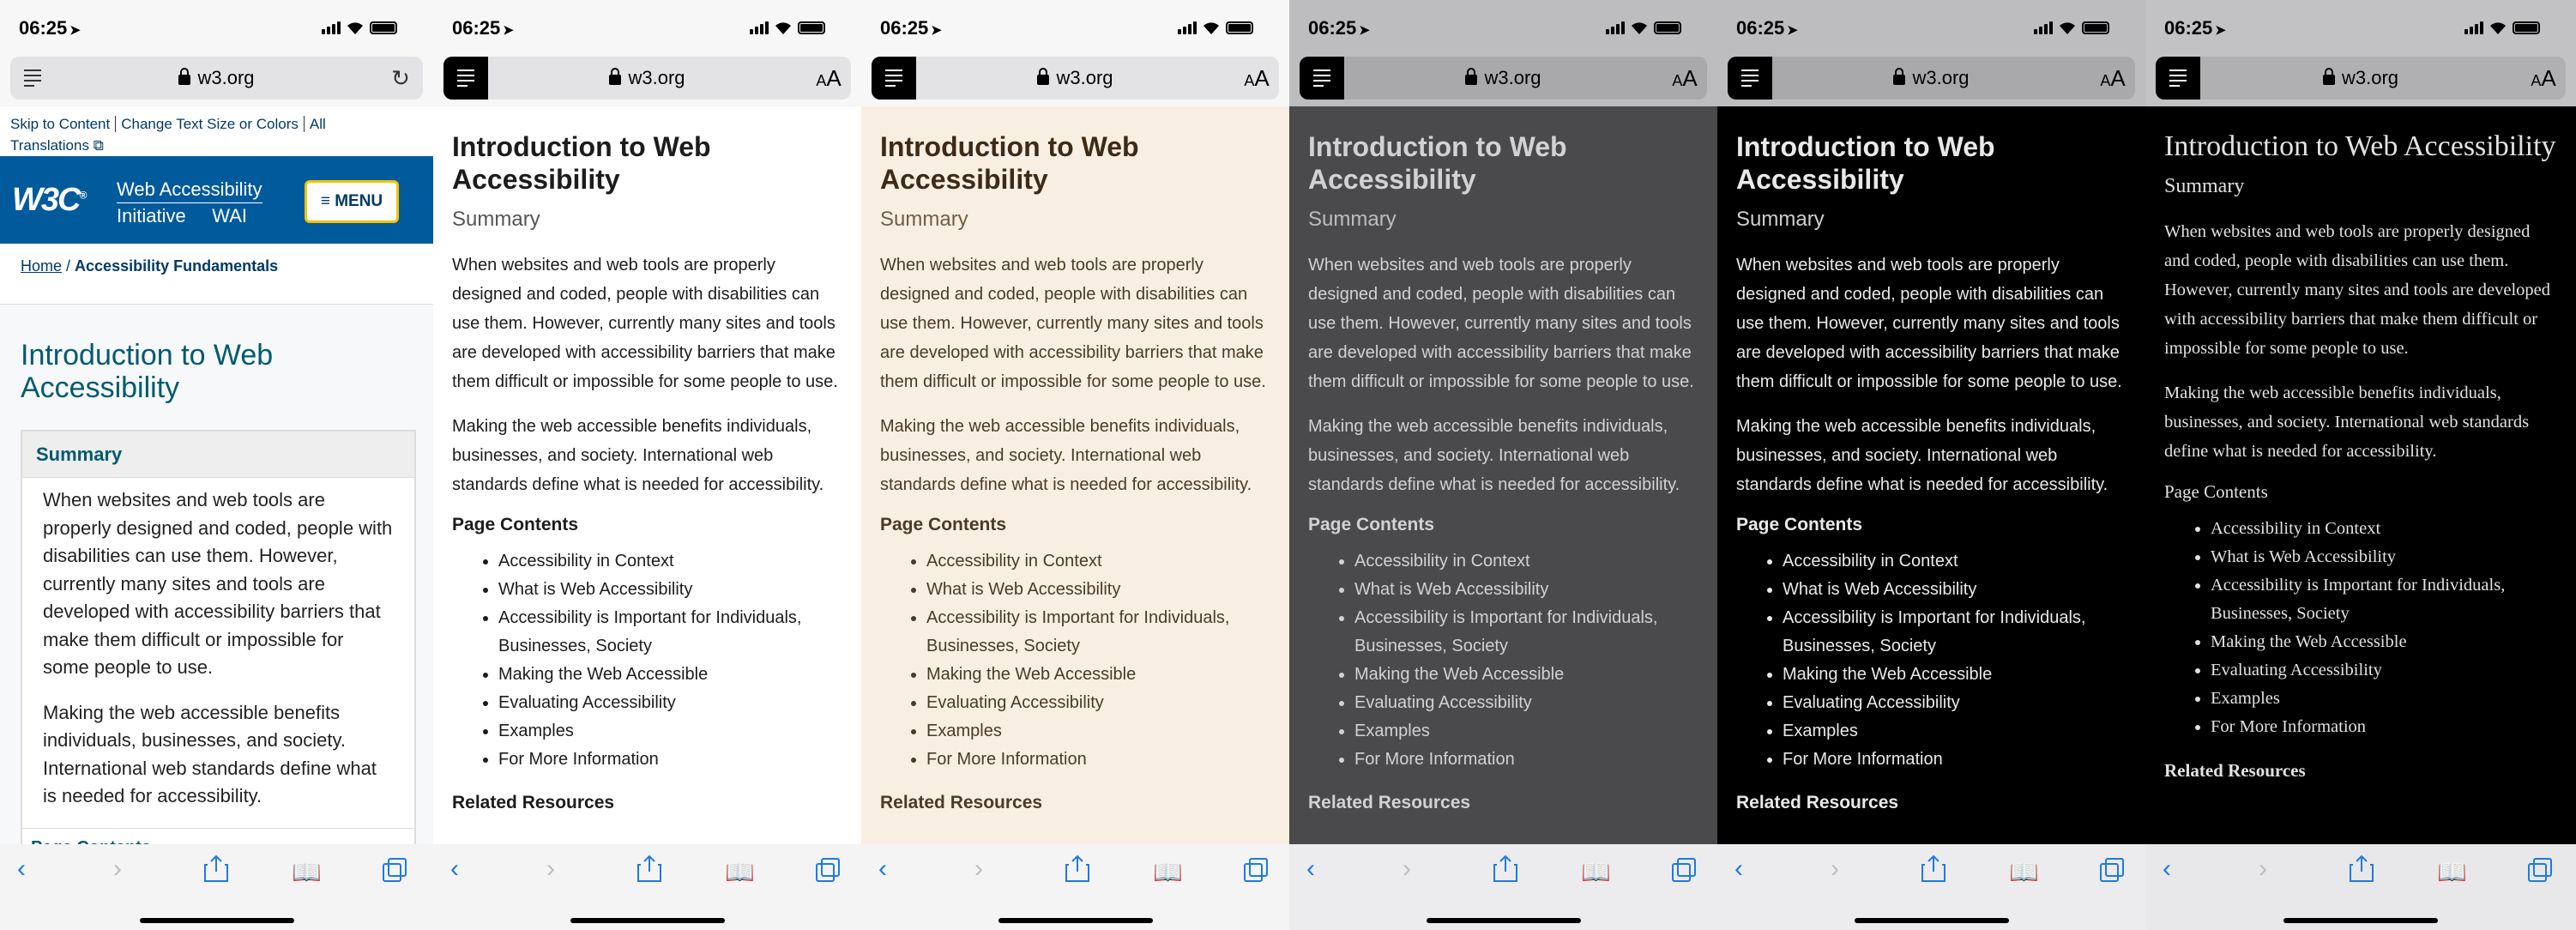 The image size is (2576, 930). I want to click on menu-button: ≡ MENU, so click(352, 201).